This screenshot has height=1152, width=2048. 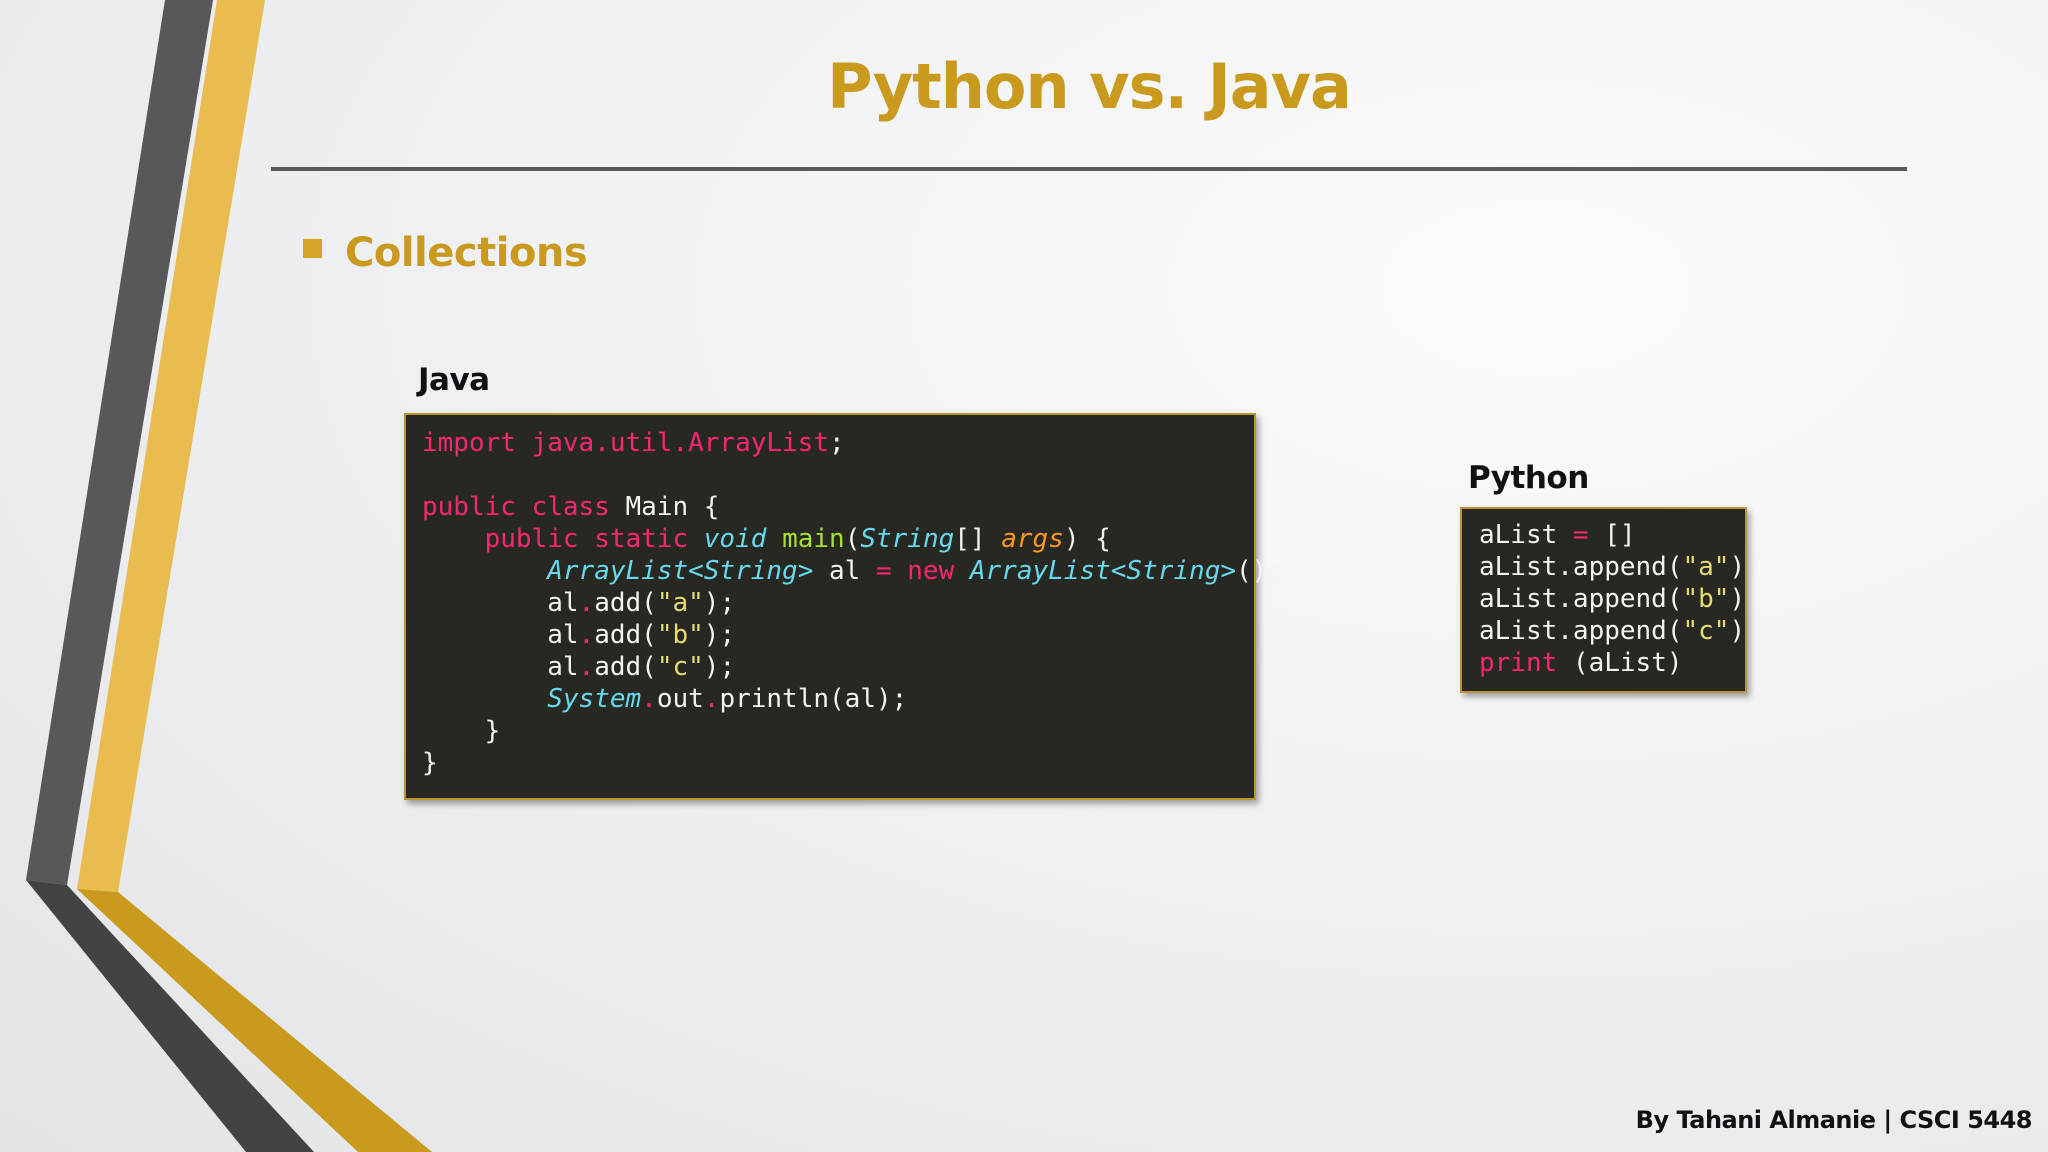 I want to click on code-token: (aList), so click(x=1620, y=663).